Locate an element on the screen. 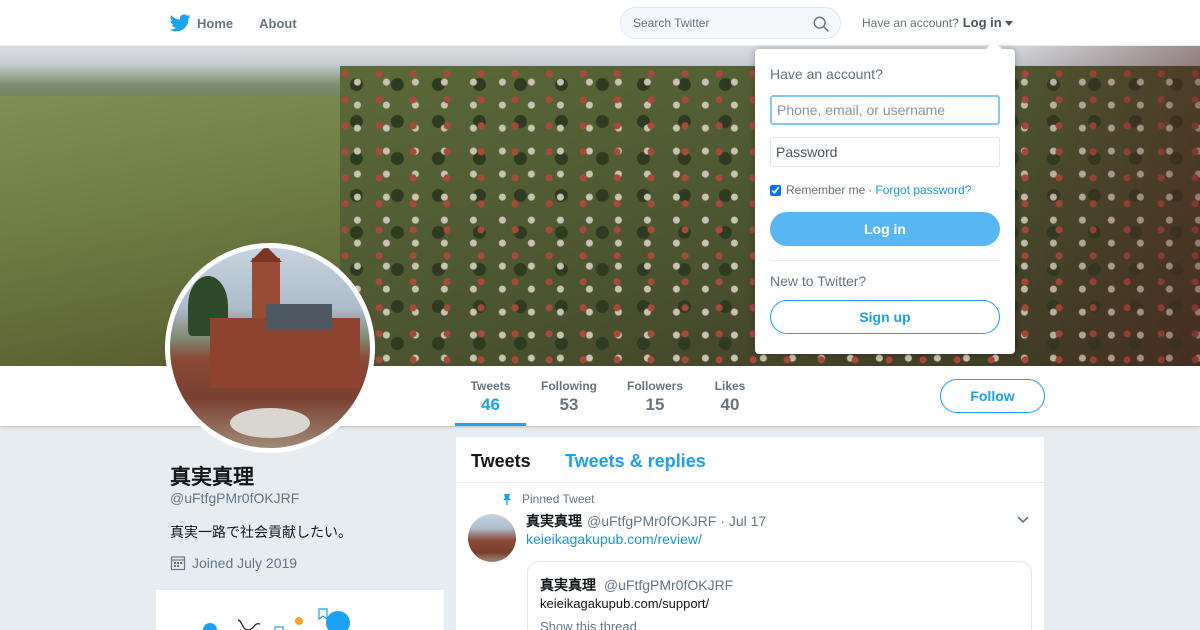 The image size is (1200, 630). nav-about: About is located at coordinates (278, 23).